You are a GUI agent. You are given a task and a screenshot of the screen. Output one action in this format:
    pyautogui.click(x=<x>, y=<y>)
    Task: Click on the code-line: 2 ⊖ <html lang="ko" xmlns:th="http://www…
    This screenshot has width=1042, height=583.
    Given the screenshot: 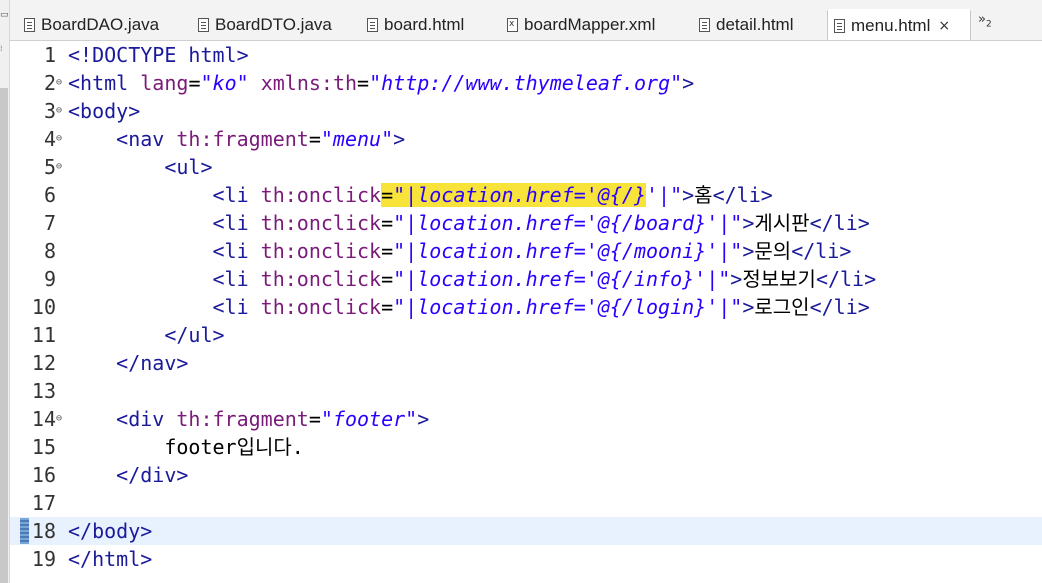 What is the action you would take?
    pyautogui.click(x=526, y=83)
    